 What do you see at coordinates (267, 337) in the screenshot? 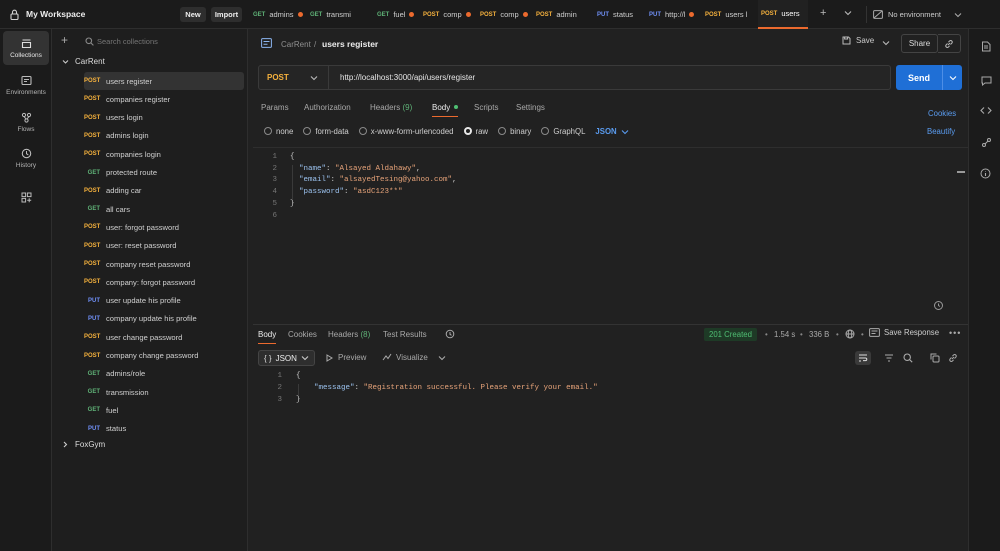
I see `response-tab-body: Body` at bounding box center [267, 337].